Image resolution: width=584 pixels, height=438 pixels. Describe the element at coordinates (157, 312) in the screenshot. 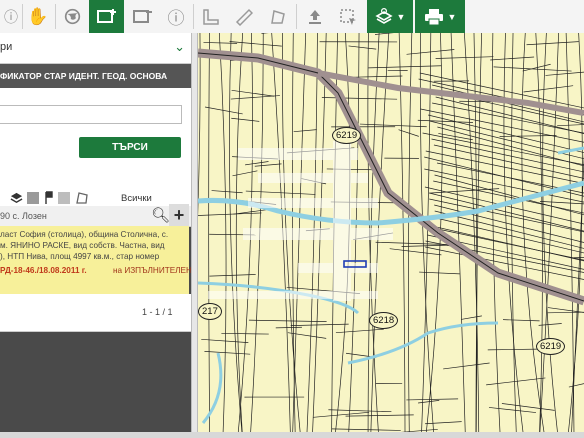

I see `pager-text: 1 - 1 / 1` at that location.